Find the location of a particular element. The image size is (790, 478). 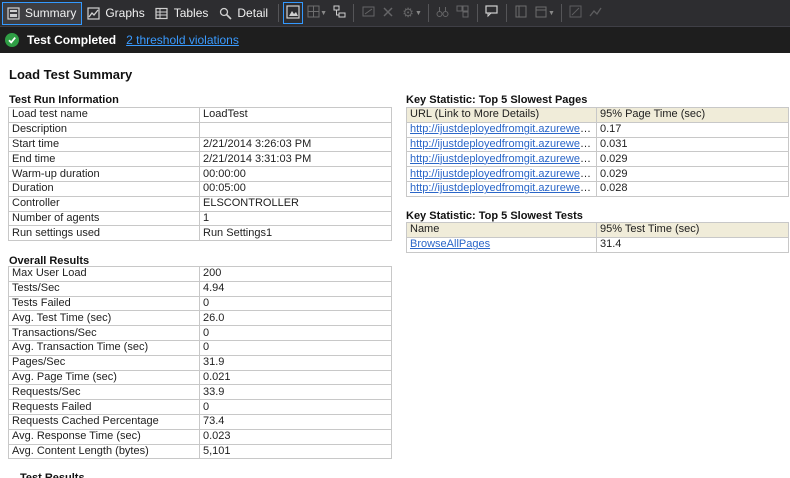

settings-button: ⚙ is located at coordinates (408, 13).